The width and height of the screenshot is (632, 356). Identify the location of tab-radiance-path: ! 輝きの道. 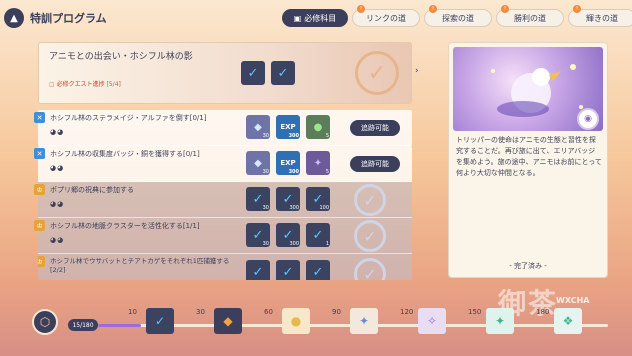
(600, 16).